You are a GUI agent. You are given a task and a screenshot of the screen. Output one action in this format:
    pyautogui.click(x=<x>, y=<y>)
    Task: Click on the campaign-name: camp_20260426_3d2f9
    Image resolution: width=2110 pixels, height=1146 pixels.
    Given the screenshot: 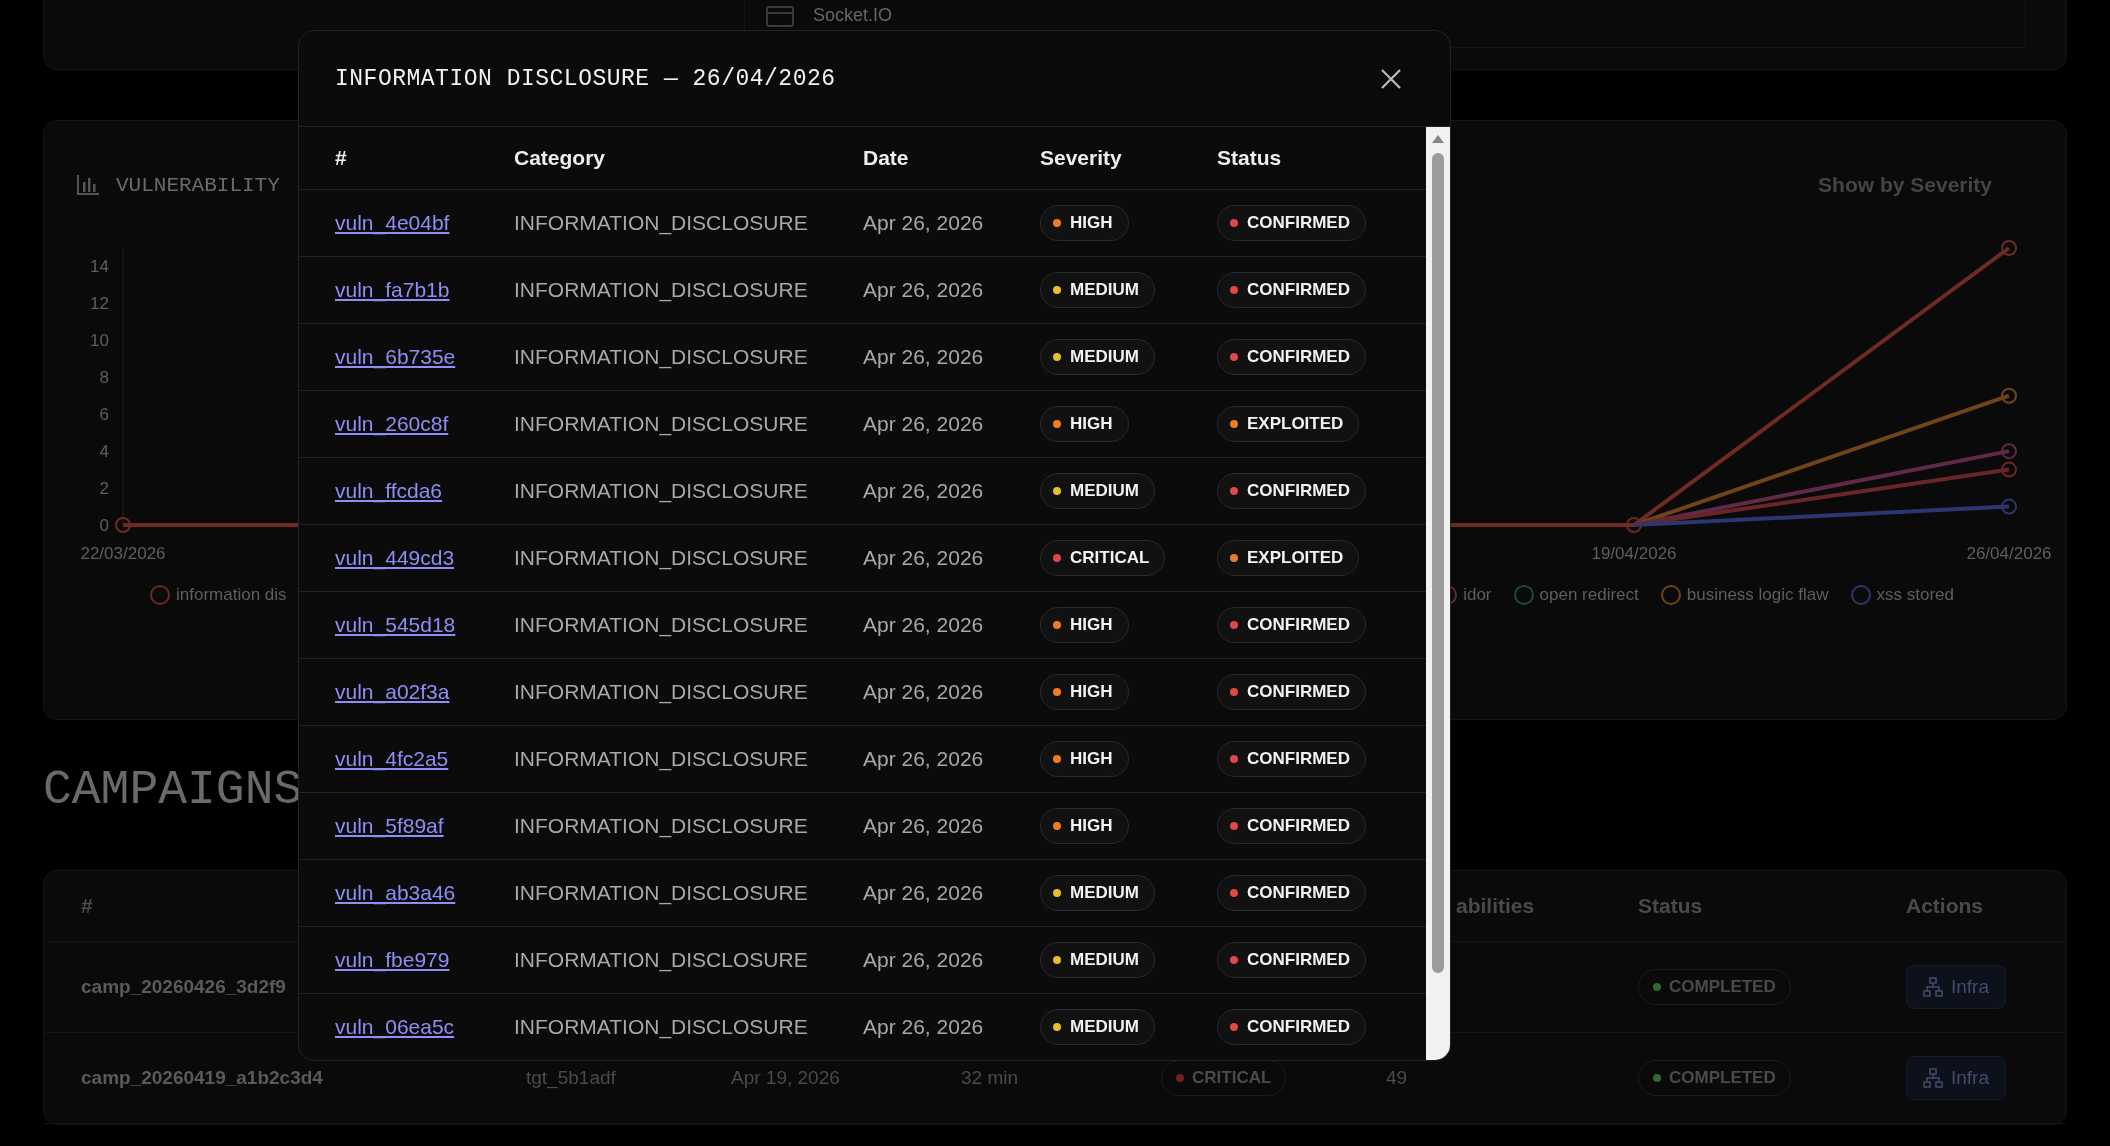 What is the action you would take?
    pyautogui.click(x=183, y=987)
    